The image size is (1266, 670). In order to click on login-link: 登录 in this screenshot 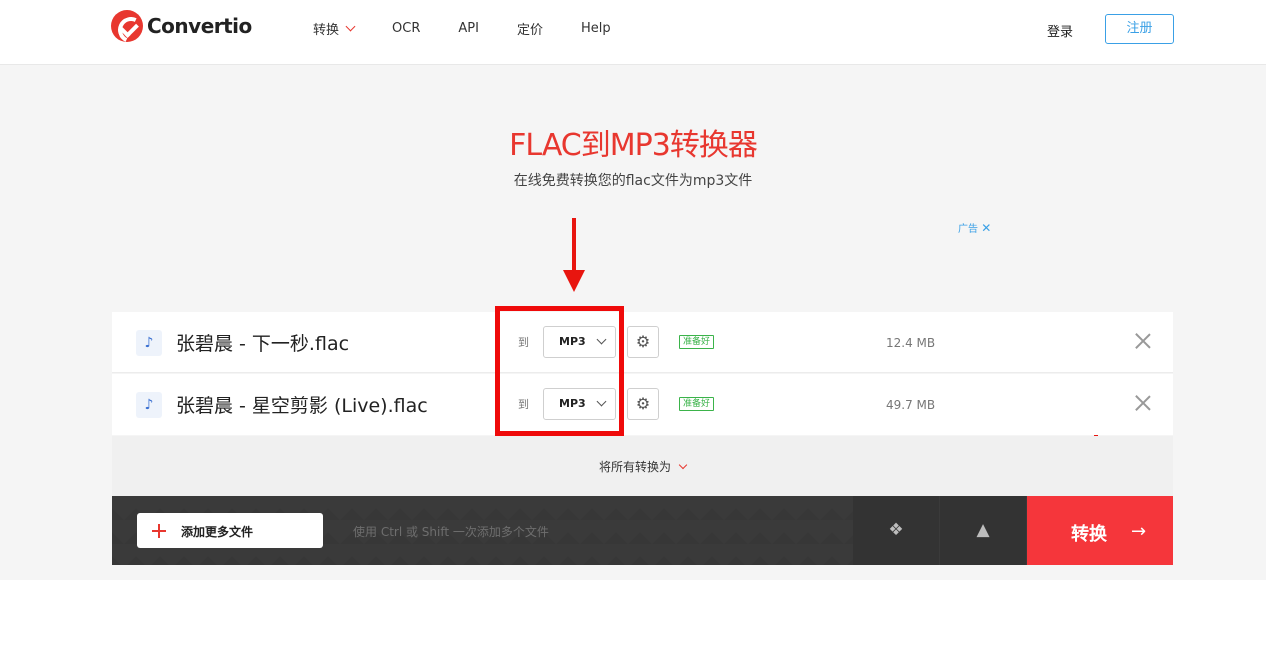, I will do `click(1060, 30)`.